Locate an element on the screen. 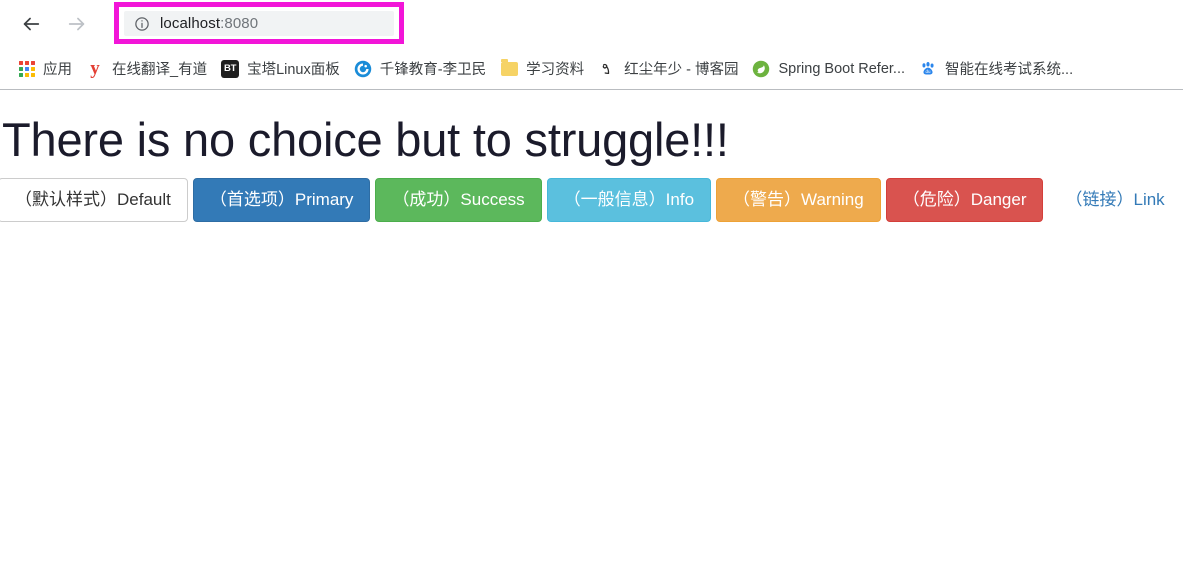 This screenshot has width=1183, height=577. baidu-icon: du is located at coordinates (928, 69).